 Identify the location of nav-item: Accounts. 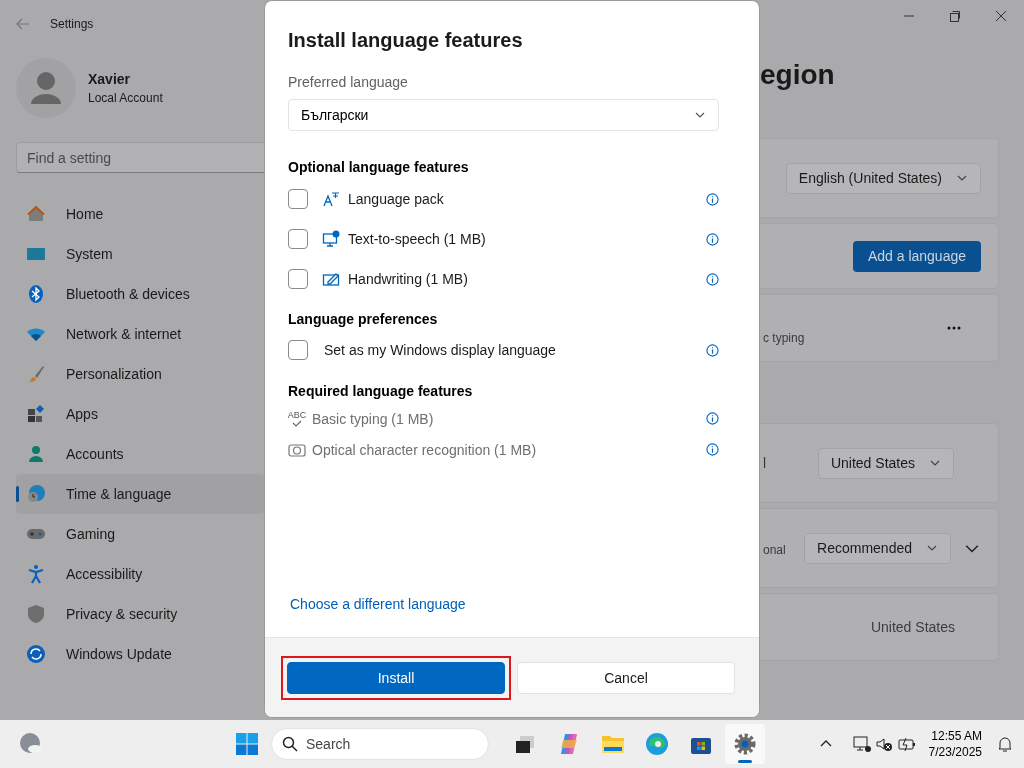
(140, 454).